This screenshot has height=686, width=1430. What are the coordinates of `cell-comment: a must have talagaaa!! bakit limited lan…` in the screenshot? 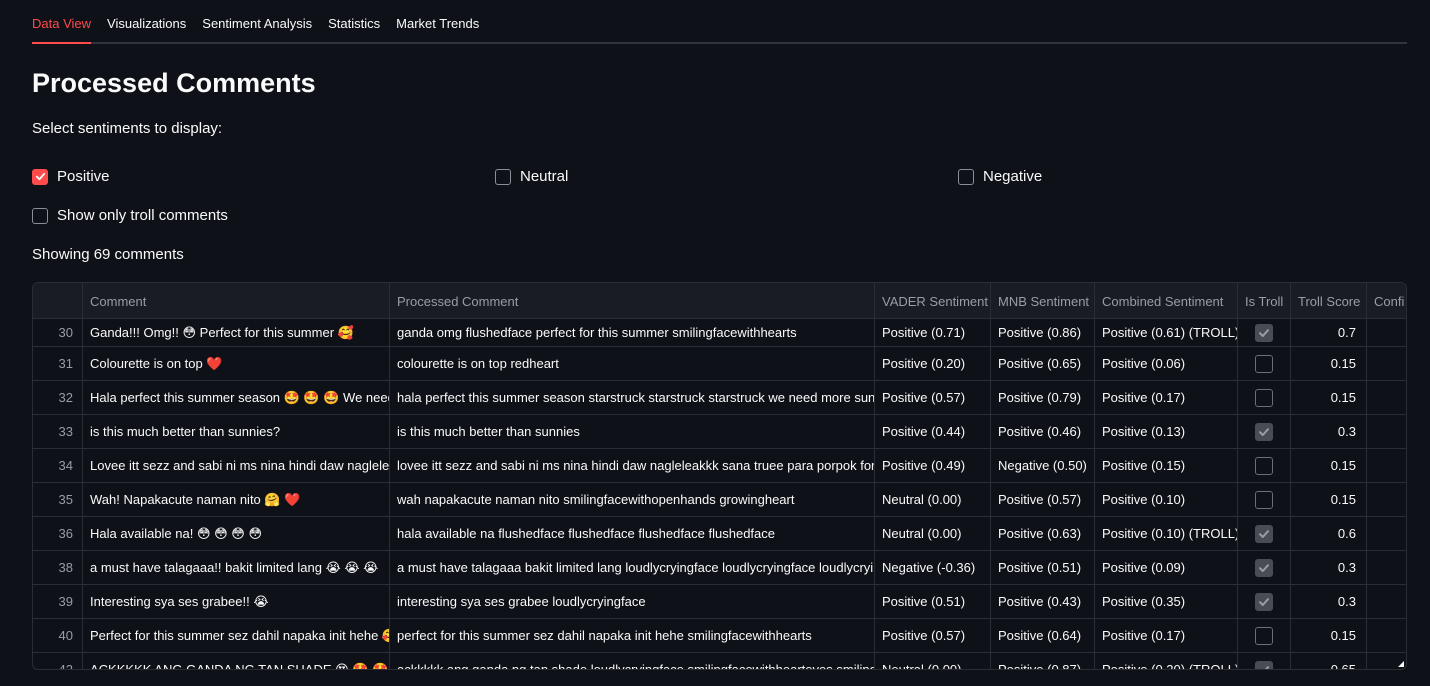 It's located at (236, 567).